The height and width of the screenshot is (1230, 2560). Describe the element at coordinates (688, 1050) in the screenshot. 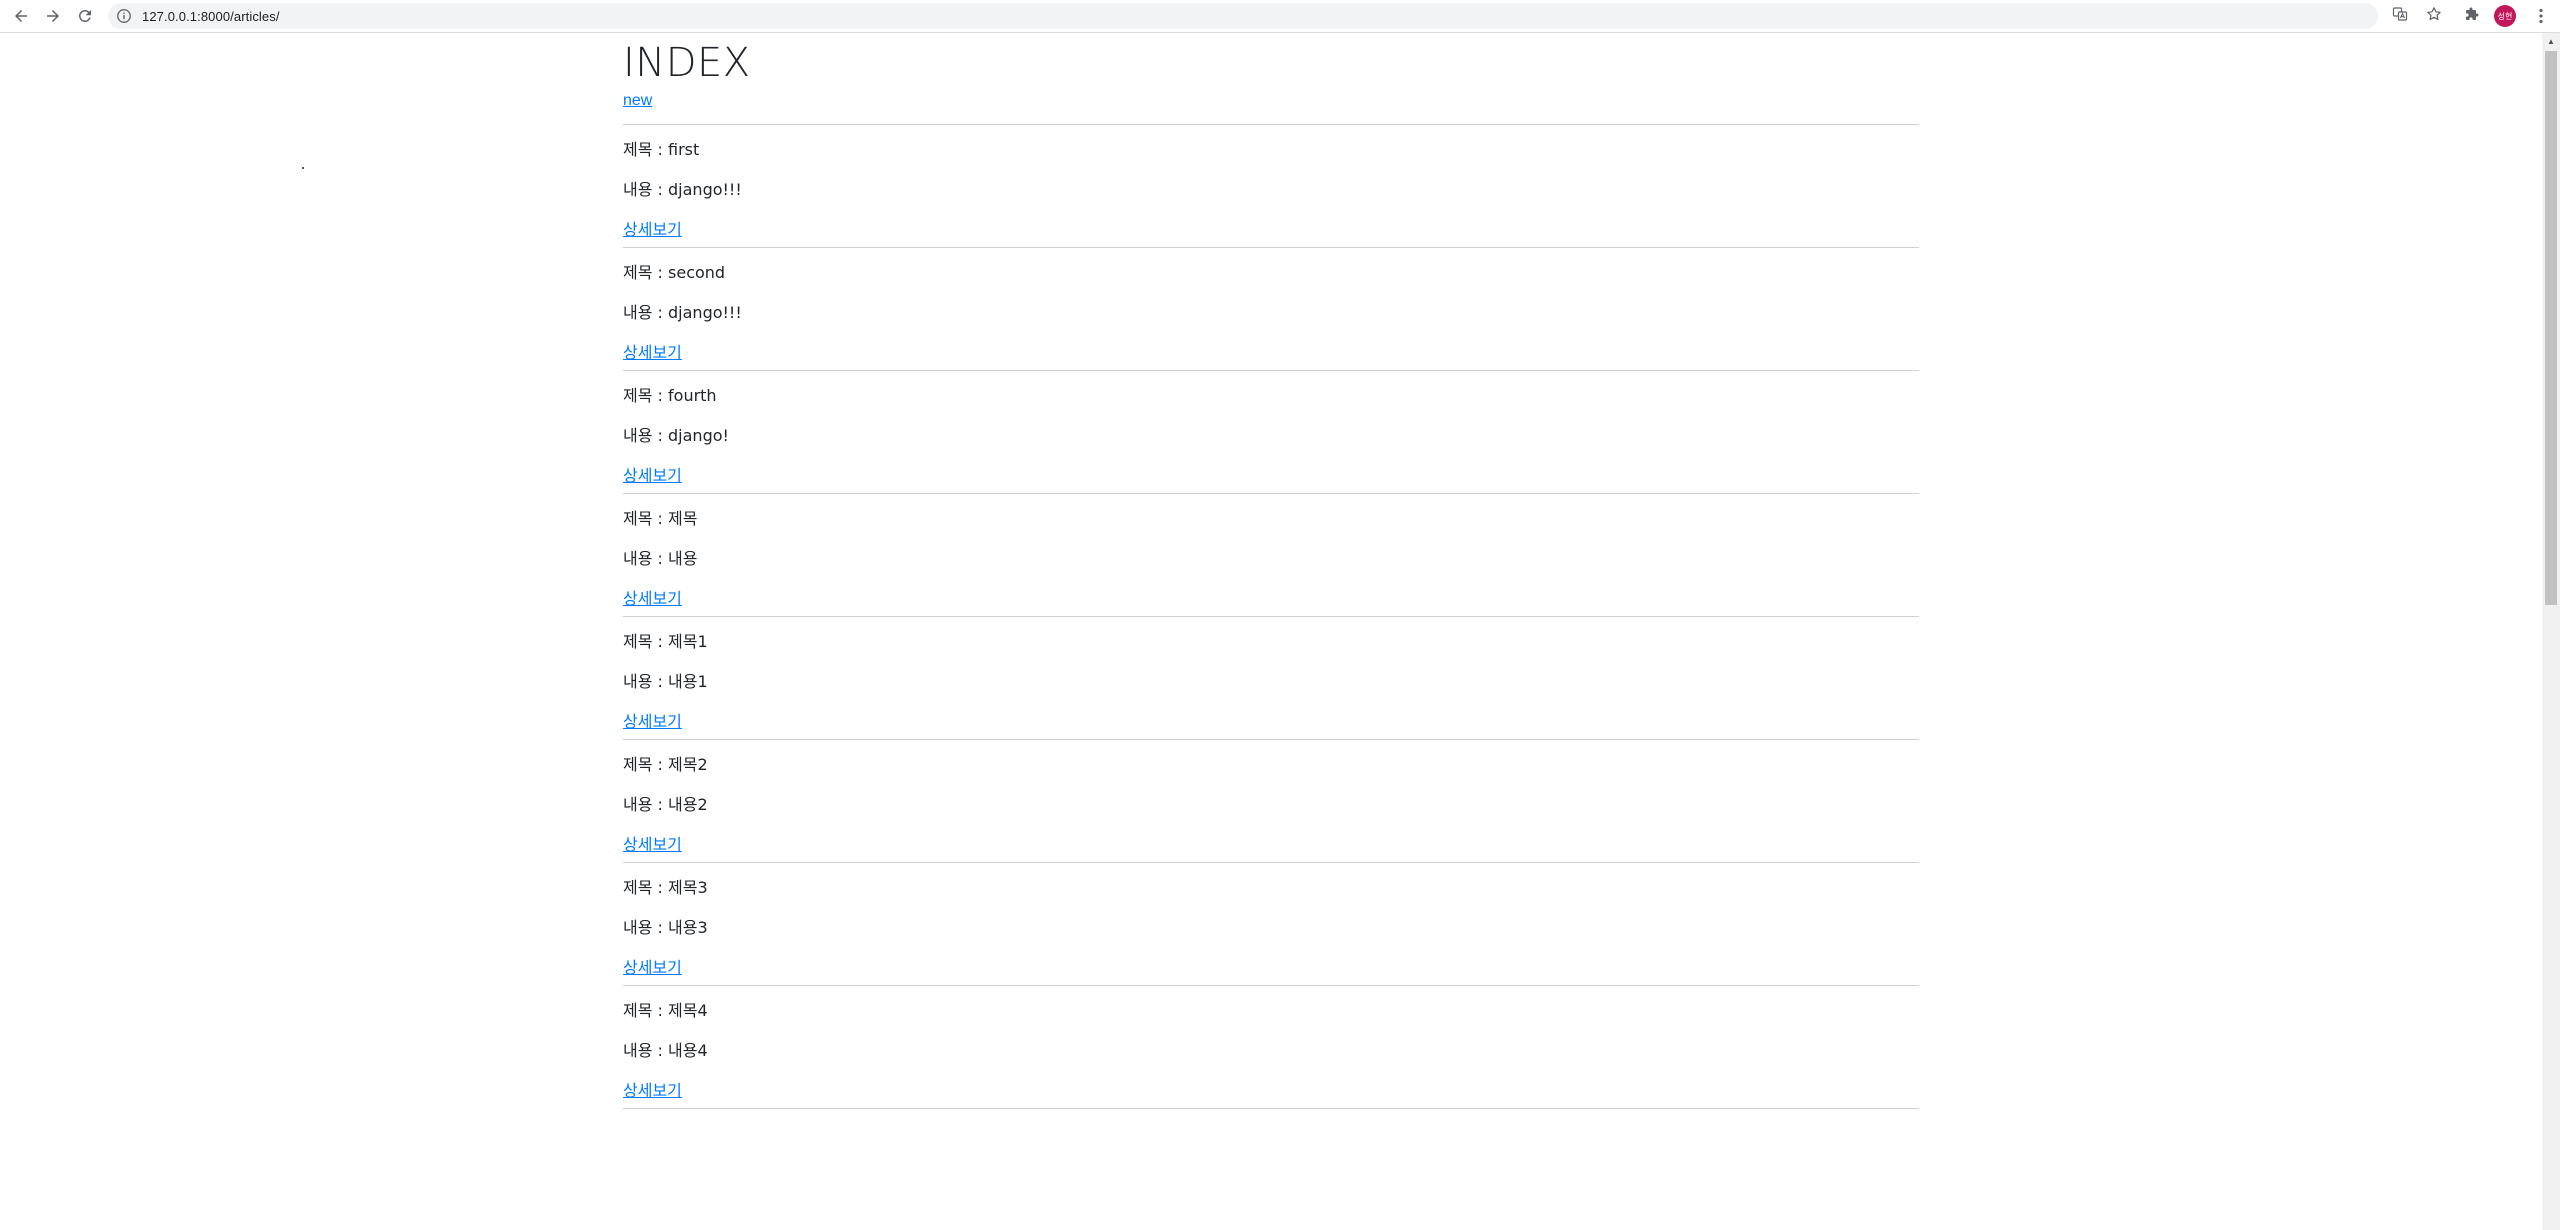

I see `article-content: 내용4` at that location.